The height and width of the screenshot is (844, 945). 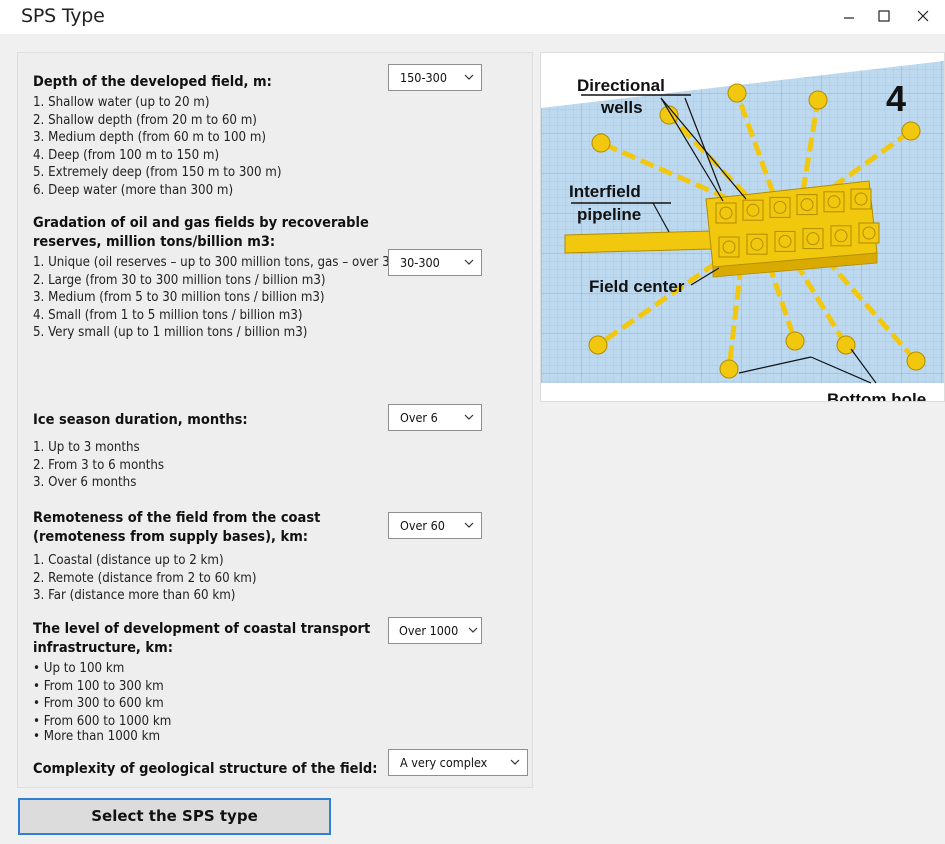 What do you see at coordinates (157, 173) in the screenshot?
I see `depth-option: 5. Extremely deep (from 150 m to 300 m)` at bounding box center [157, 173].